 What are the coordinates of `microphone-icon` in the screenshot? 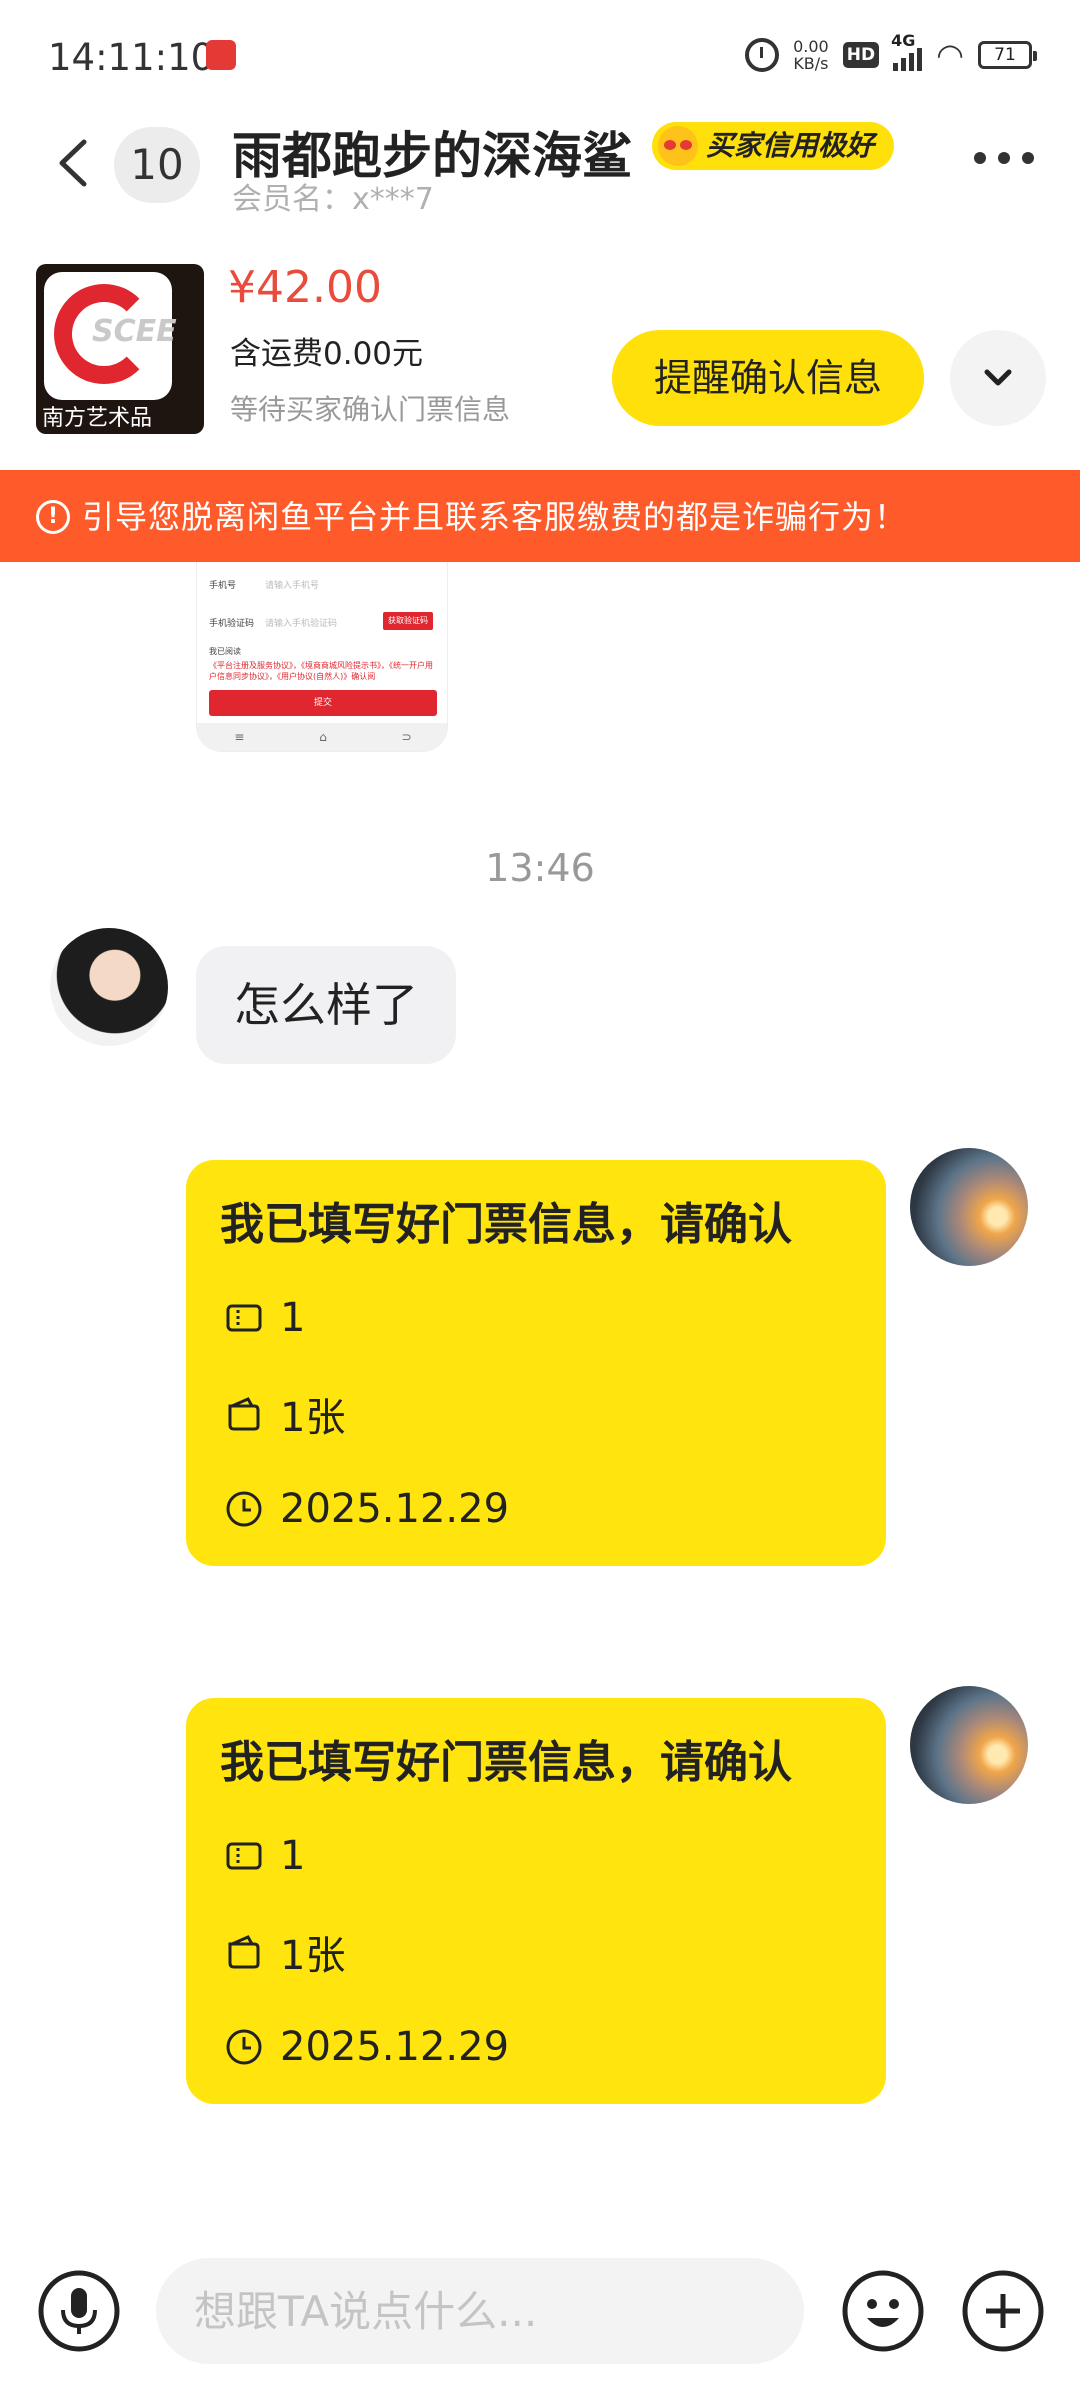 It's located at (79, 2311).